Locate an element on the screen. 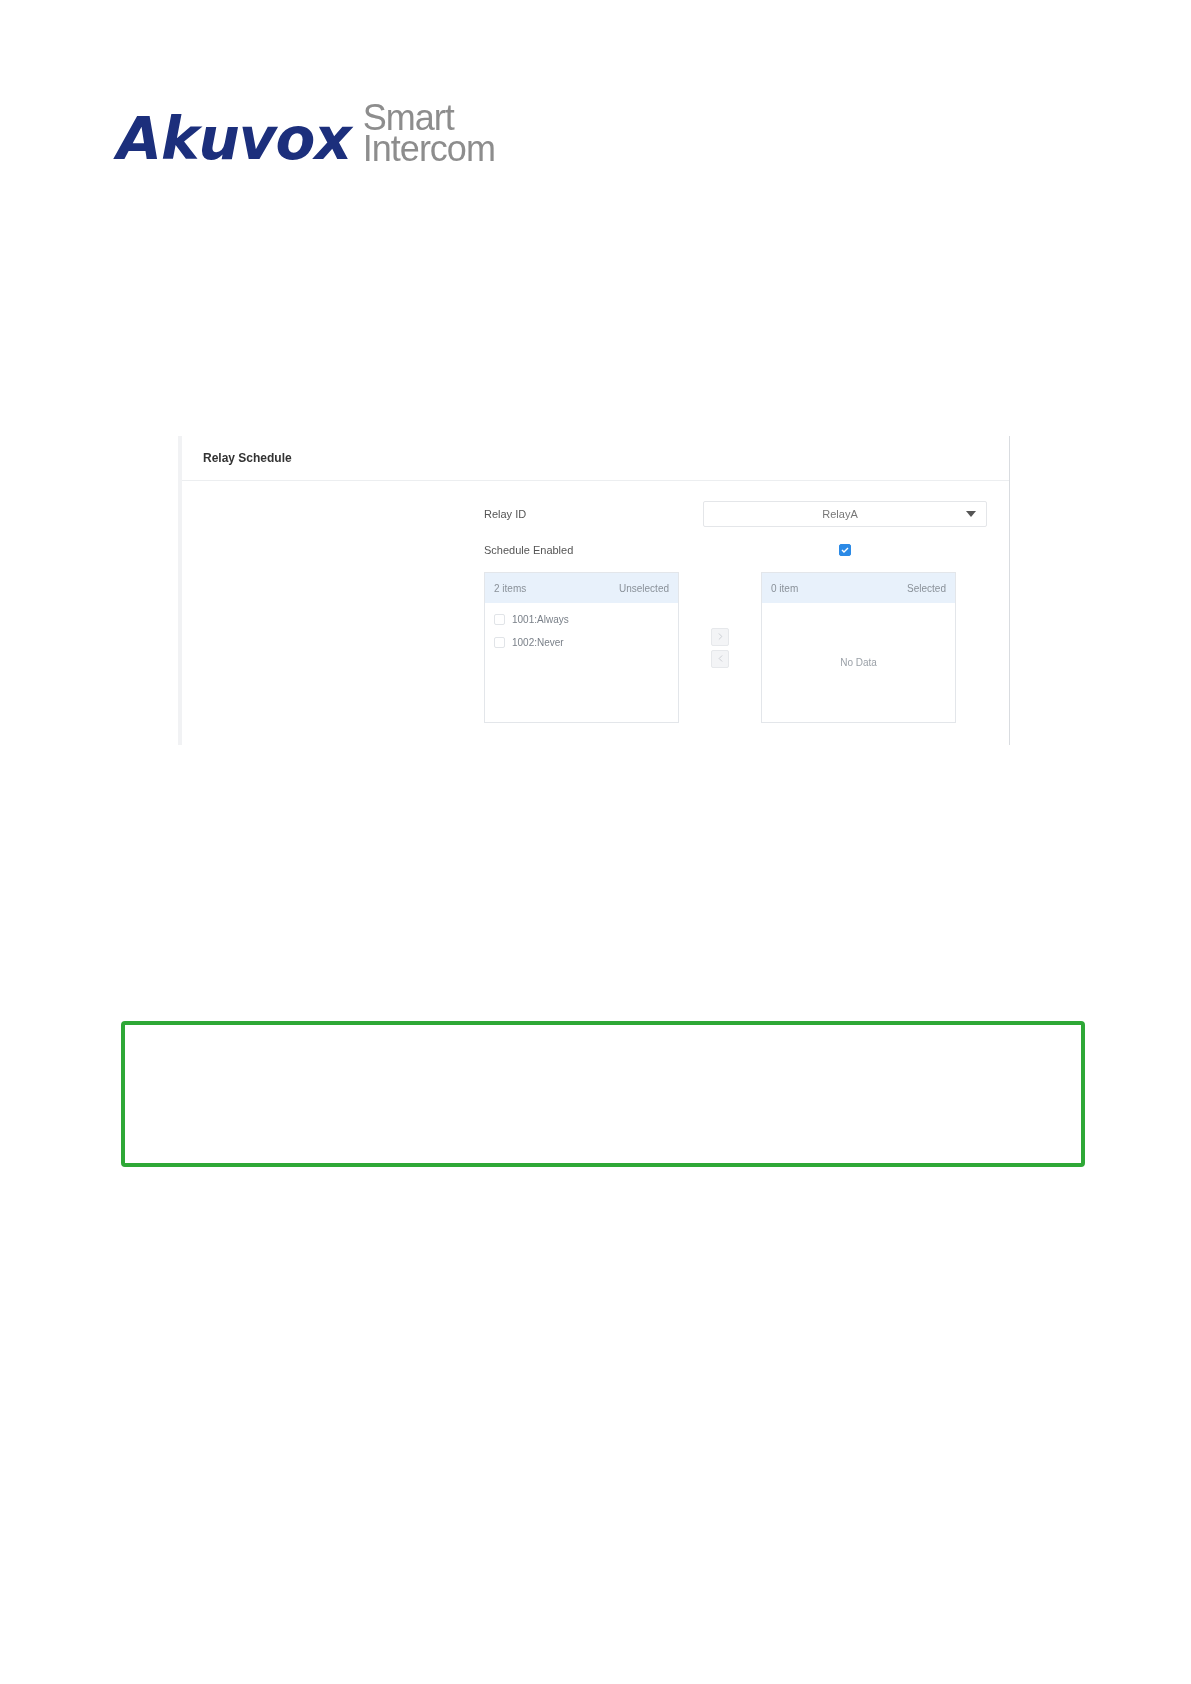  field-label: Relay ID is located at coordinates (506, 514).